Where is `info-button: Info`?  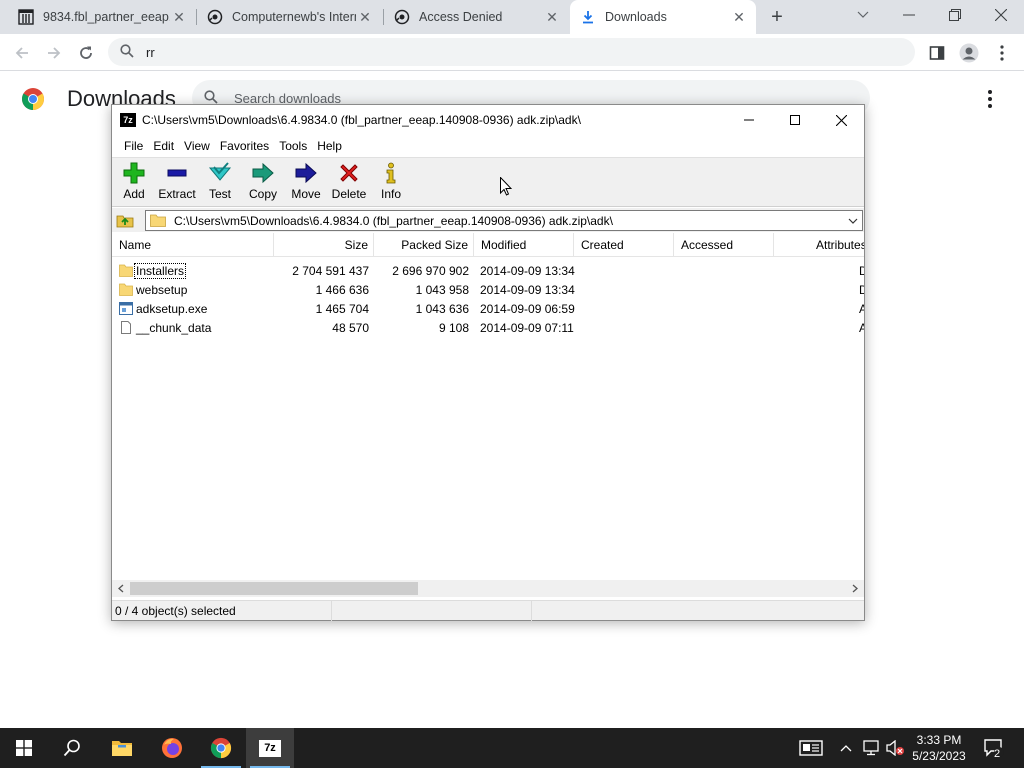
info-button: Info is located at coordinates (391, 184).